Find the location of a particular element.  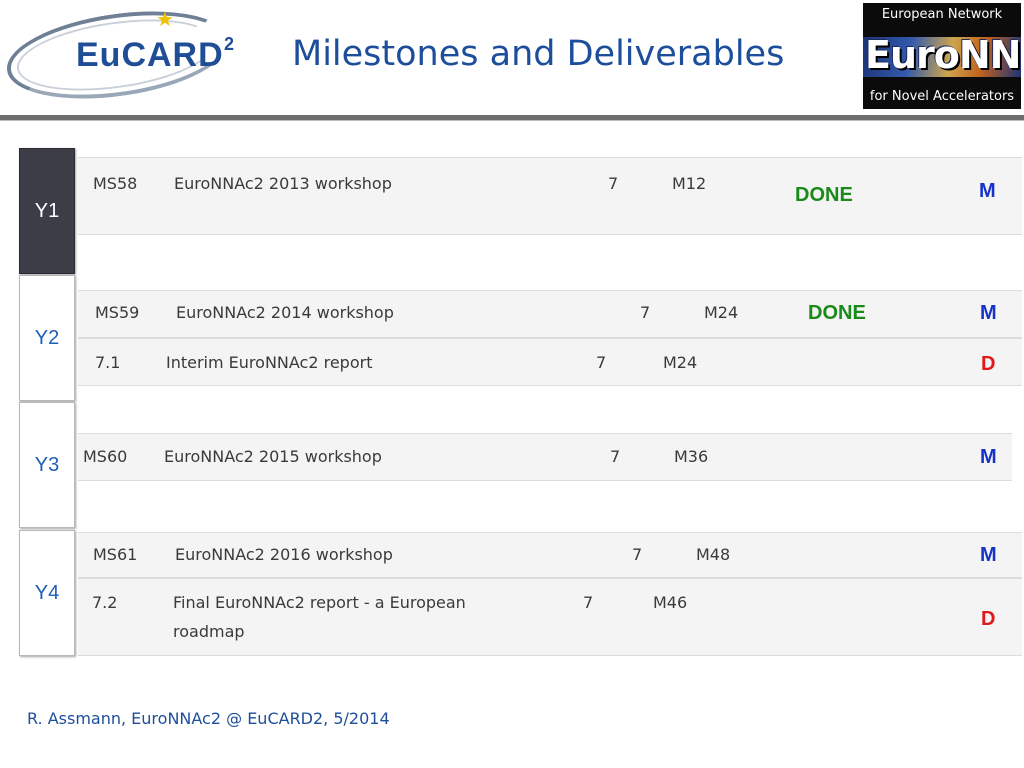

row-description: EuroNNAc2 2014 workshop is located at coordinates (285, 312).